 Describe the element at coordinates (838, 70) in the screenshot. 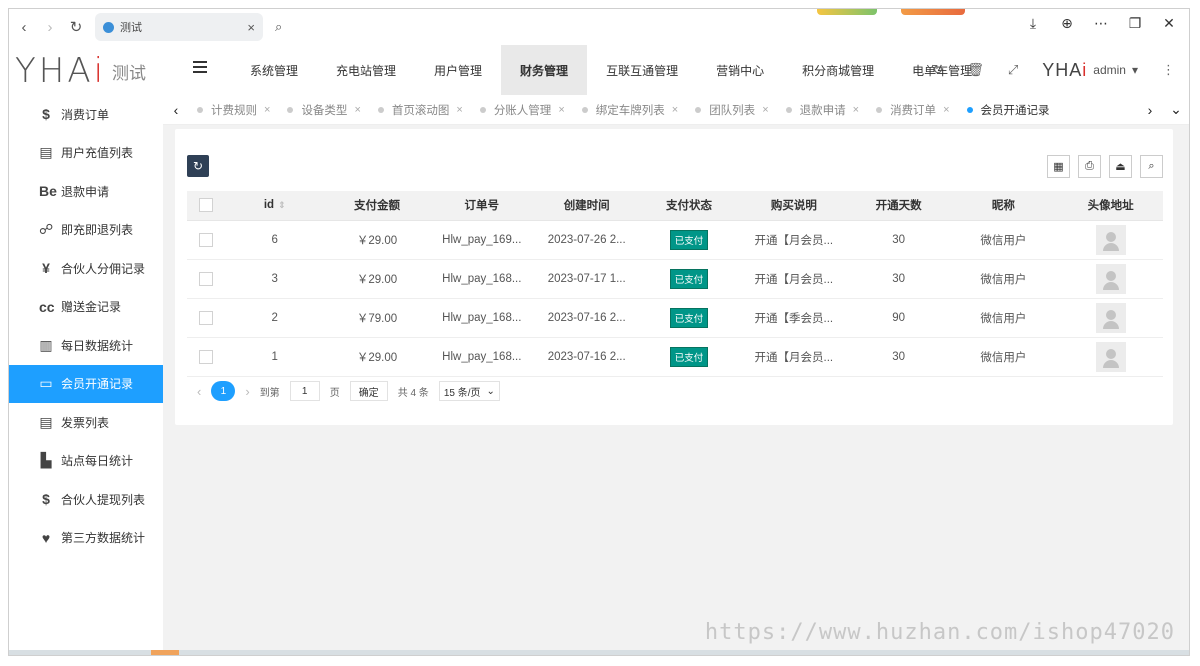

I see `top-nav-item: 积分商城管理` at that location.